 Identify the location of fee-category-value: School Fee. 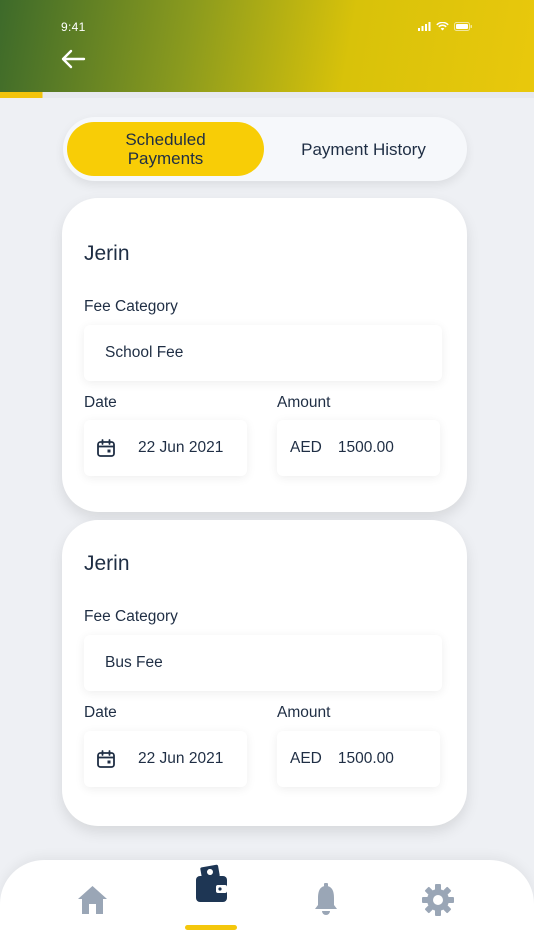
(144, 352).